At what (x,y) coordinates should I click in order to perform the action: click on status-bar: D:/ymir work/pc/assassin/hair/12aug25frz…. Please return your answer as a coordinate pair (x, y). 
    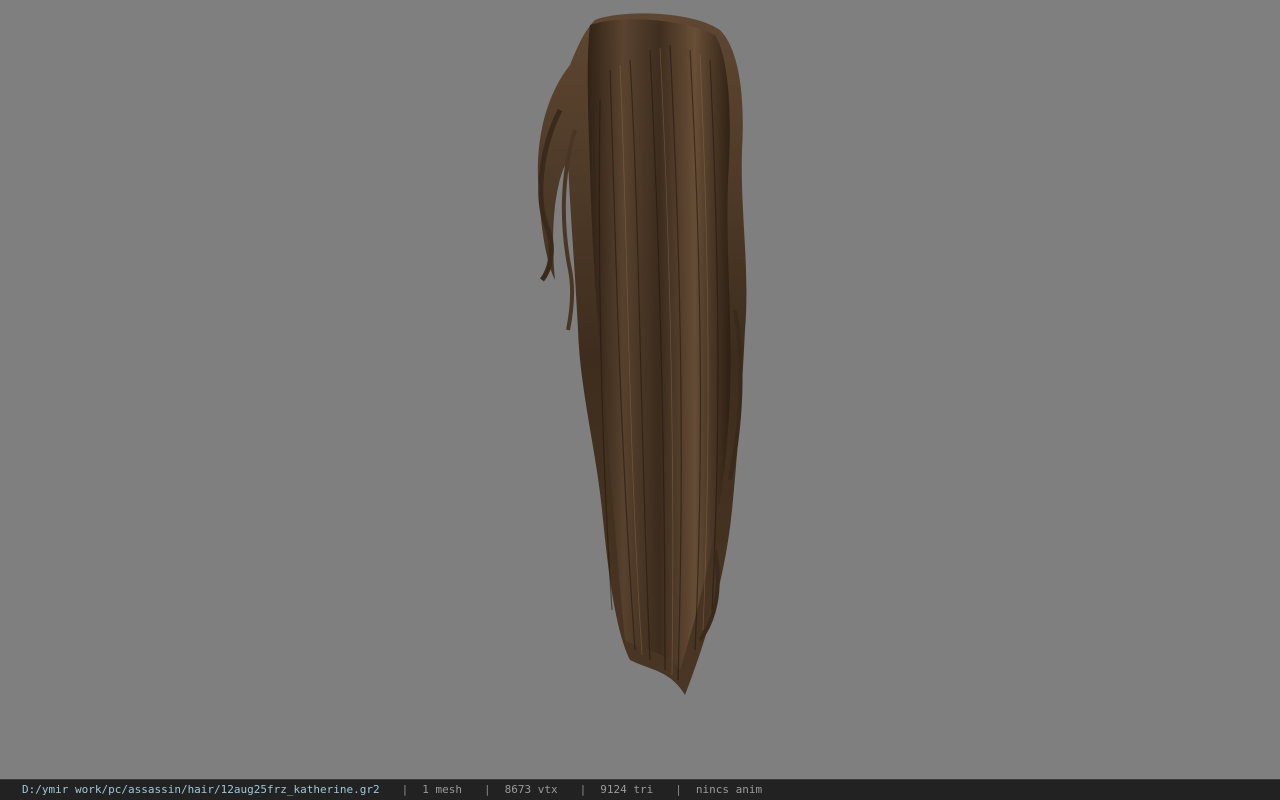
    Looking at the image, I should click on (640, 789).